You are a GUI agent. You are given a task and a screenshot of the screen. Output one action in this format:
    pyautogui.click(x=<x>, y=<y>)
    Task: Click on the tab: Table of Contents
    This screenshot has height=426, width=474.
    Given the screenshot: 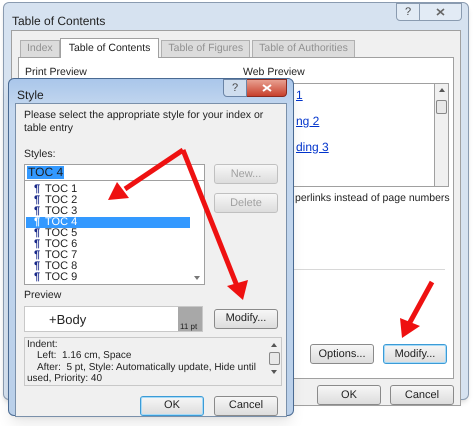 What is the action you would take?
    pyautogui.click(x=110, y=48)
    